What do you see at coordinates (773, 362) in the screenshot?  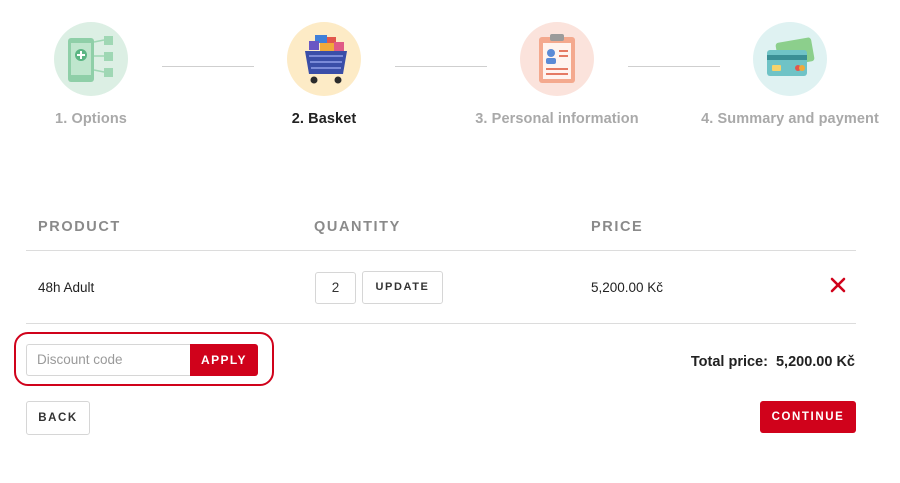 I see `total-price: Total price: 5,200.00 Kč` at bounding box center [773, 362].